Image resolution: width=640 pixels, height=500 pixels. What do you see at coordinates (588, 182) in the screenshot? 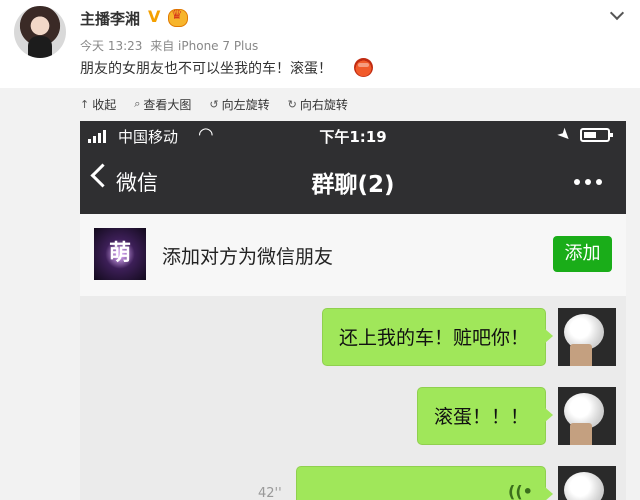
I see `more-options-icon` at bounding box center [588, 182].